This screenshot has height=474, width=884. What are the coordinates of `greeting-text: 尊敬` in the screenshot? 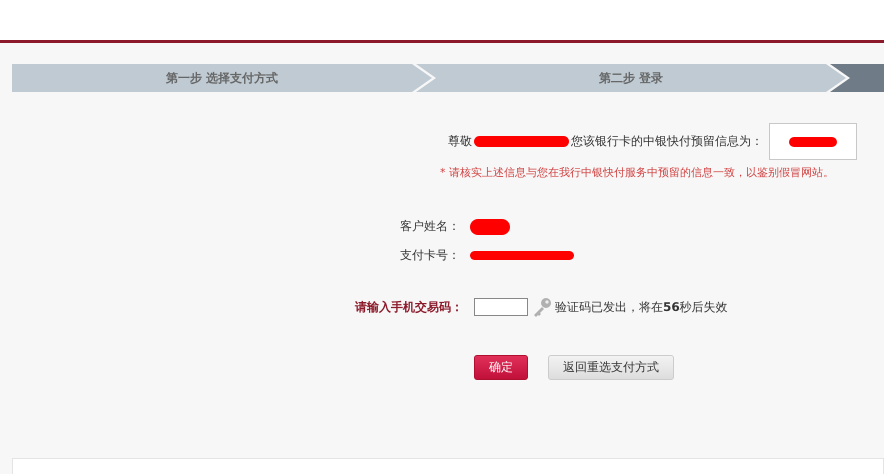 It's located at (460, 141).